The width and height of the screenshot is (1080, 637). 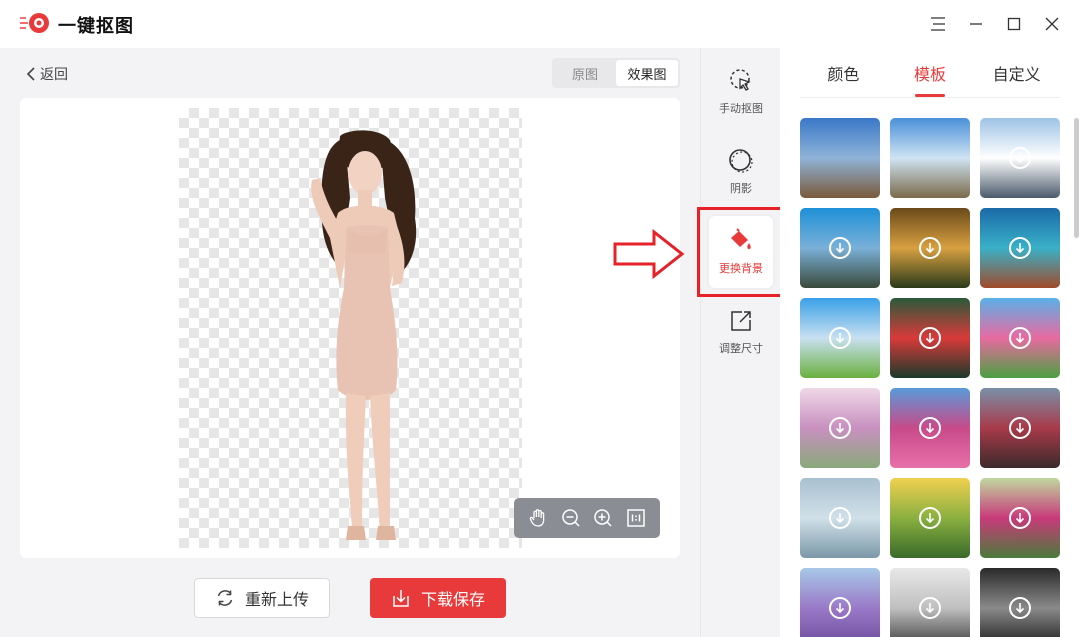 I want to click on maximize-button, so click(x=1014, y=24).